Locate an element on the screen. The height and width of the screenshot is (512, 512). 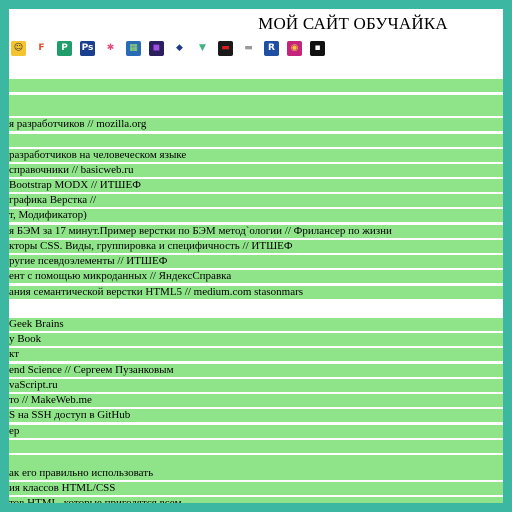
list-item: end Science // Сергеем Пузанковым is located at coordinates (256, 370).